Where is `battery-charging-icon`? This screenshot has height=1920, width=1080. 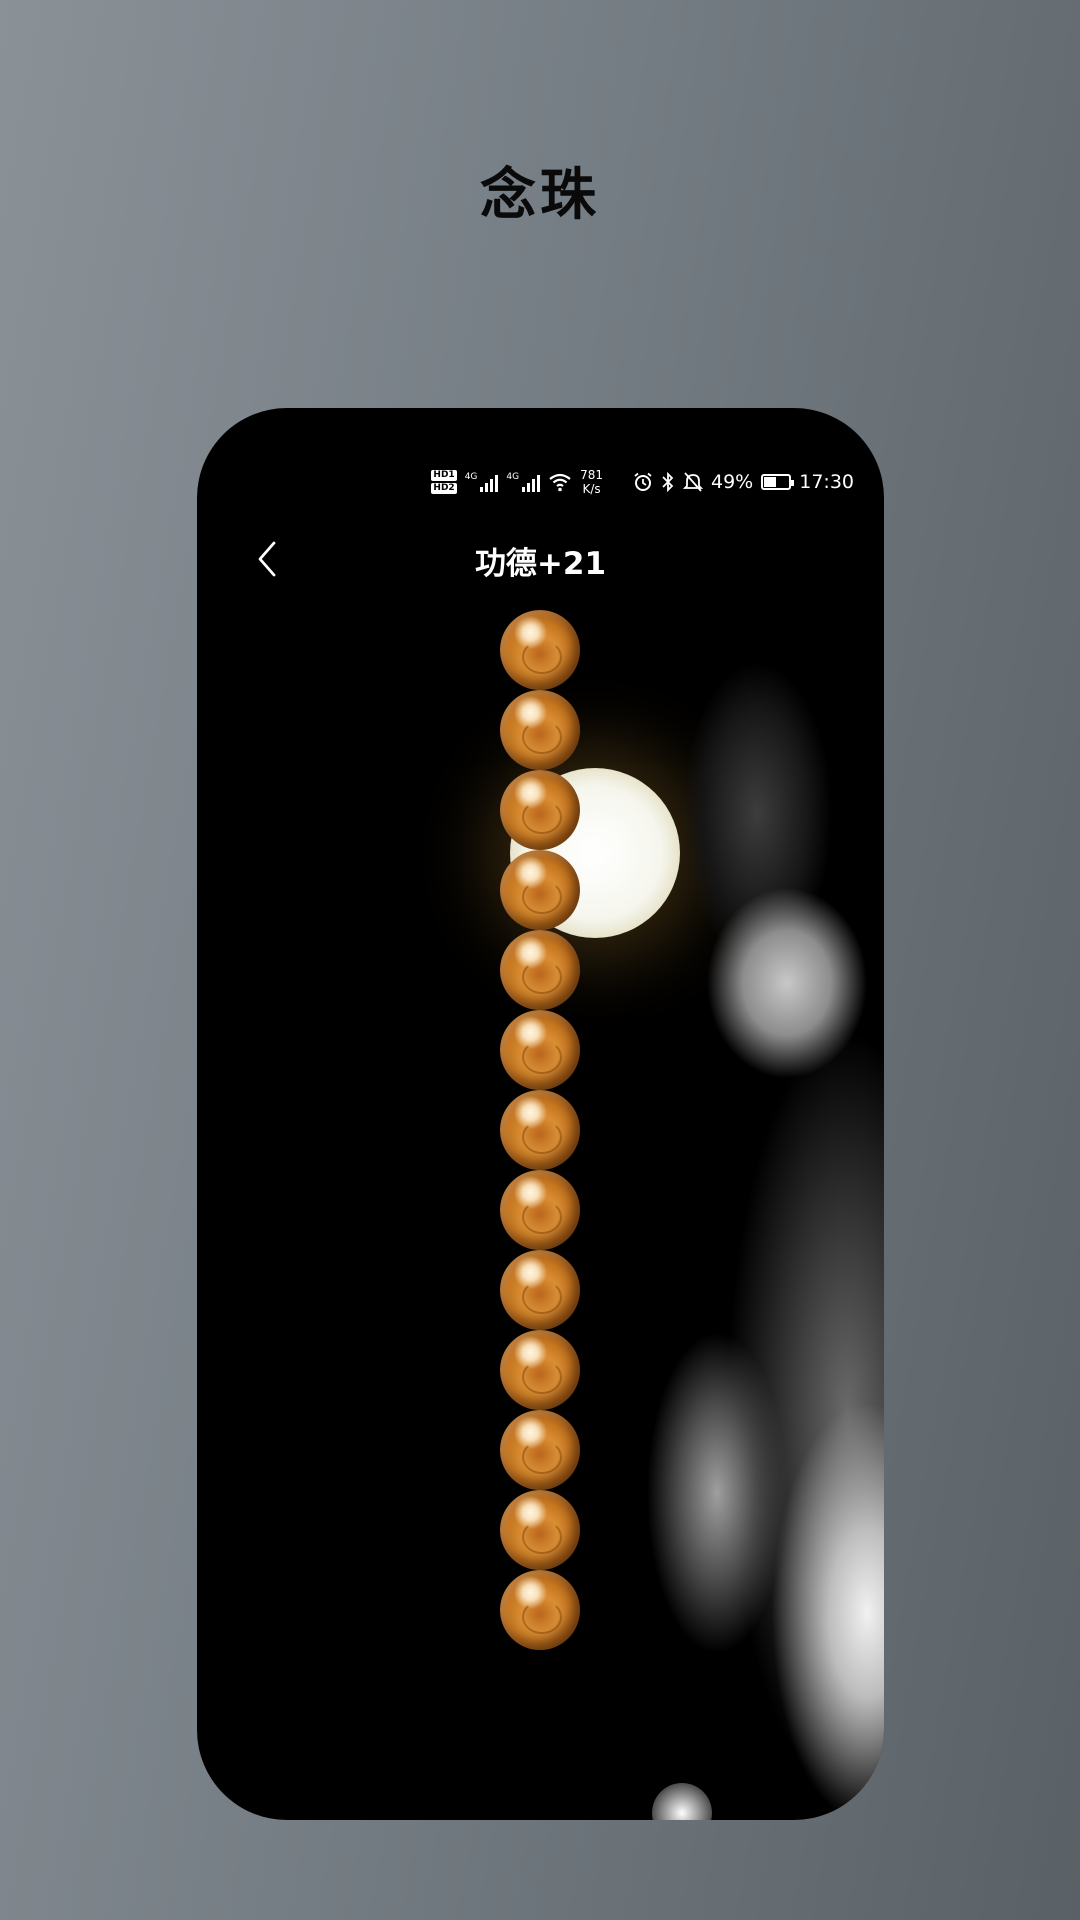
battery-charging-icon is located at coordinates (778, 482).